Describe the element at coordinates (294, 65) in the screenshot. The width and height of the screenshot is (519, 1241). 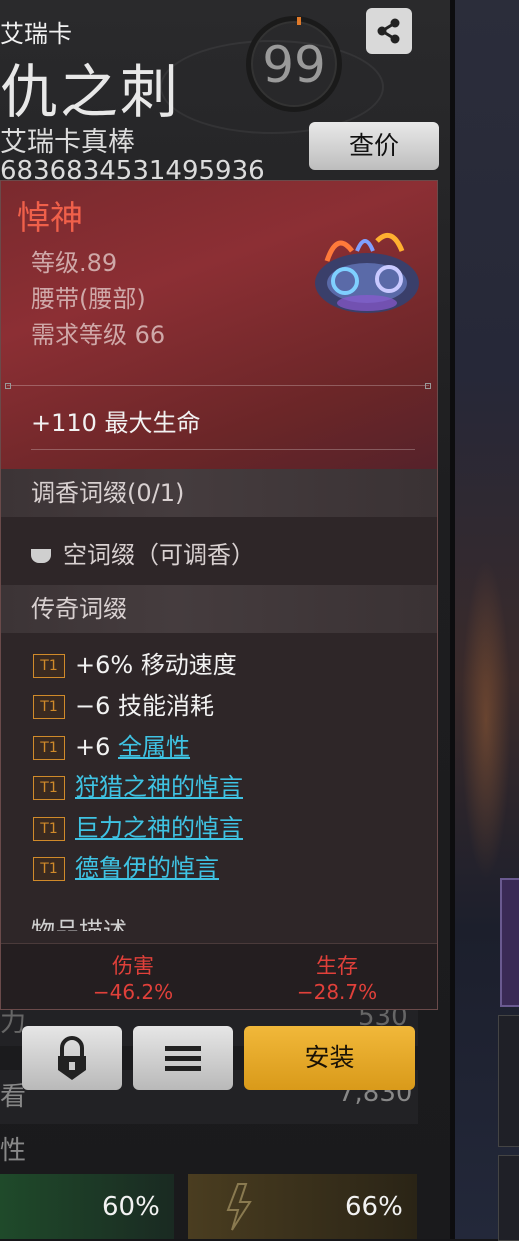
I see `level-ring-number: 99` at that location.